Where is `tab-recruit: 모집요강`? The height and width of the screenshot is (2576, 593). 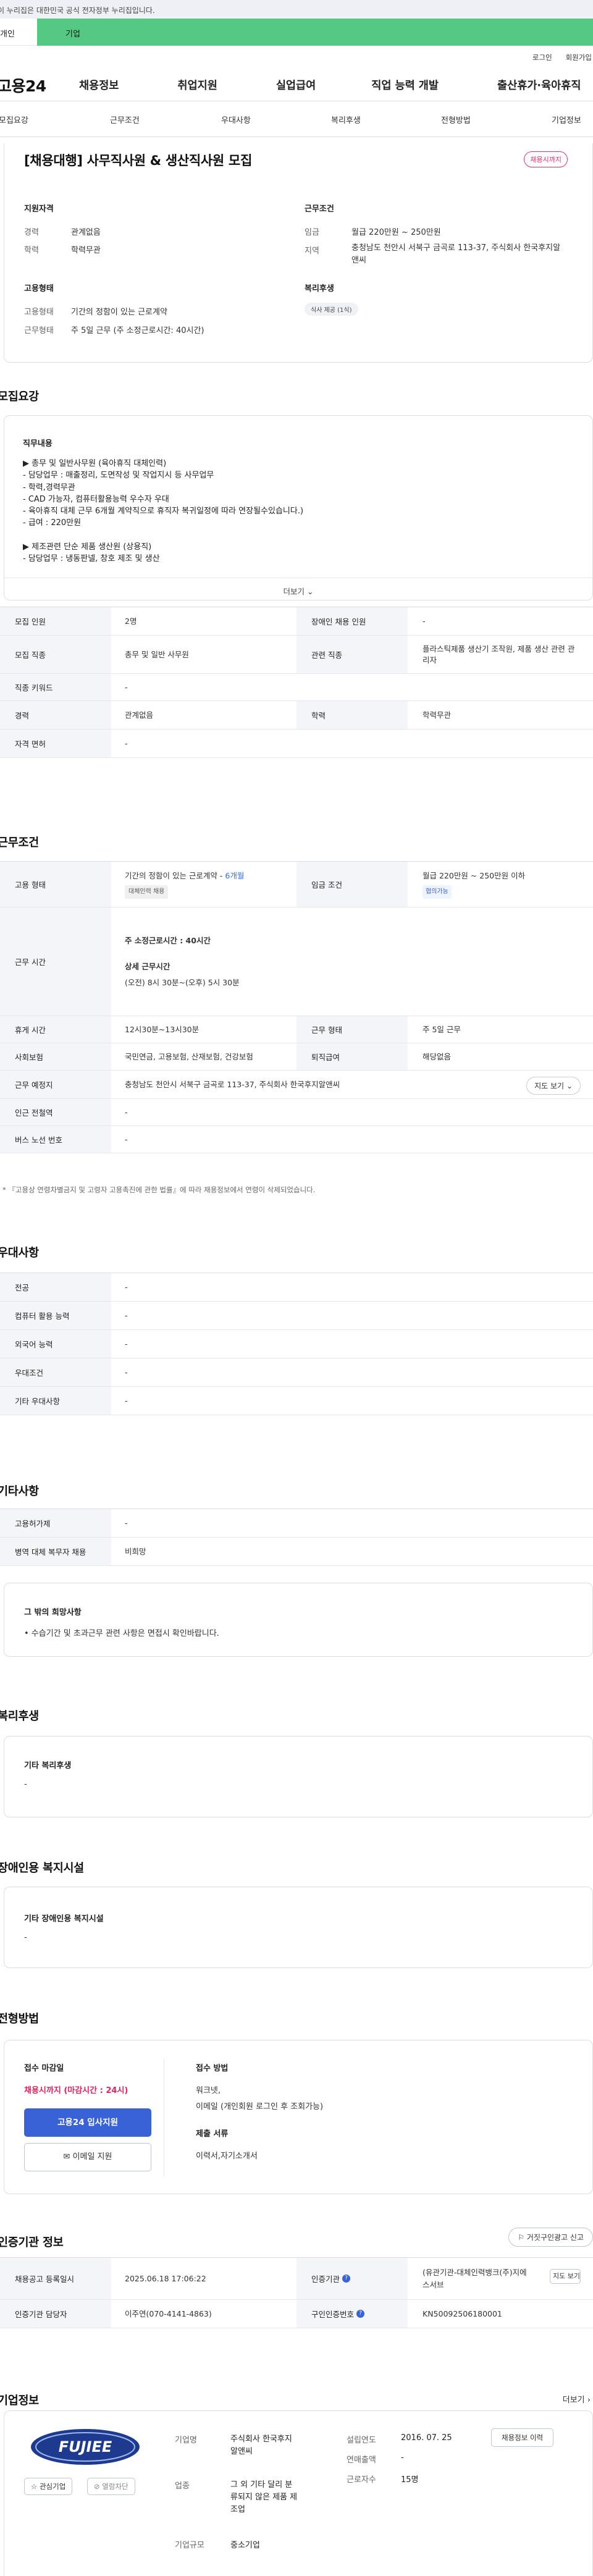
tab-recruit: 모집요강 is located at coordinates (14, 119).